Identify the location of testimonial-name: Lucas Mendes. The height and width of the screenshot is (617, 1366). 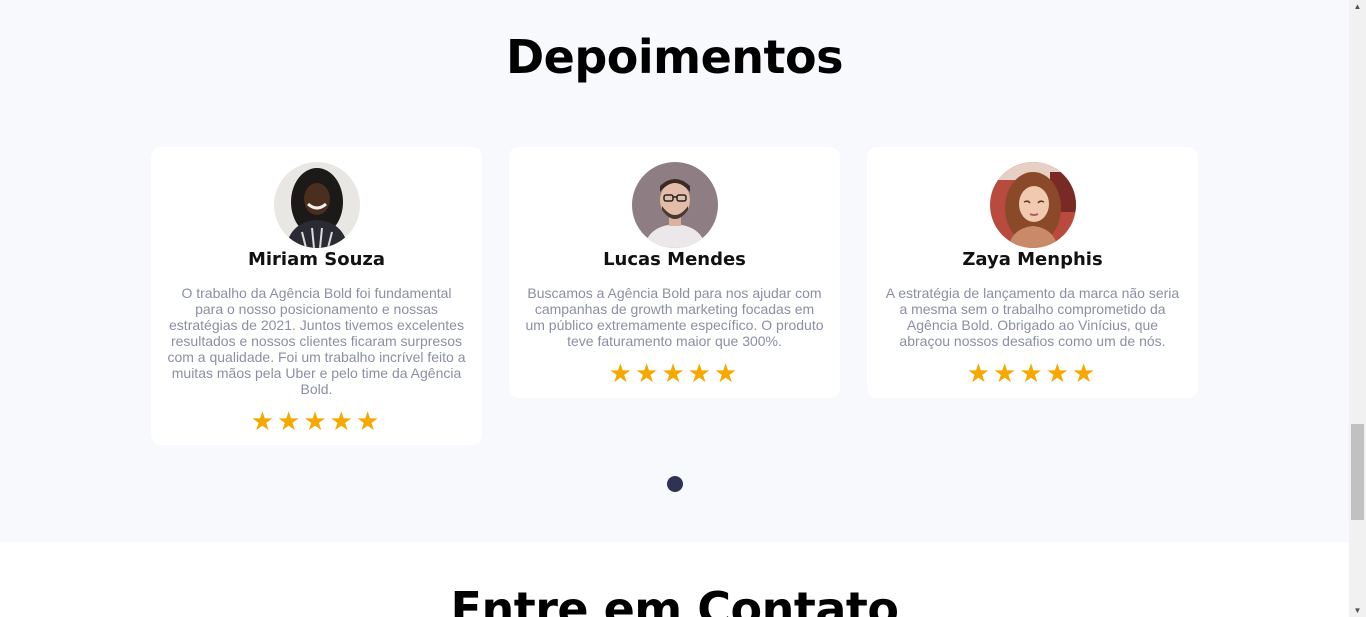
(674, 259).